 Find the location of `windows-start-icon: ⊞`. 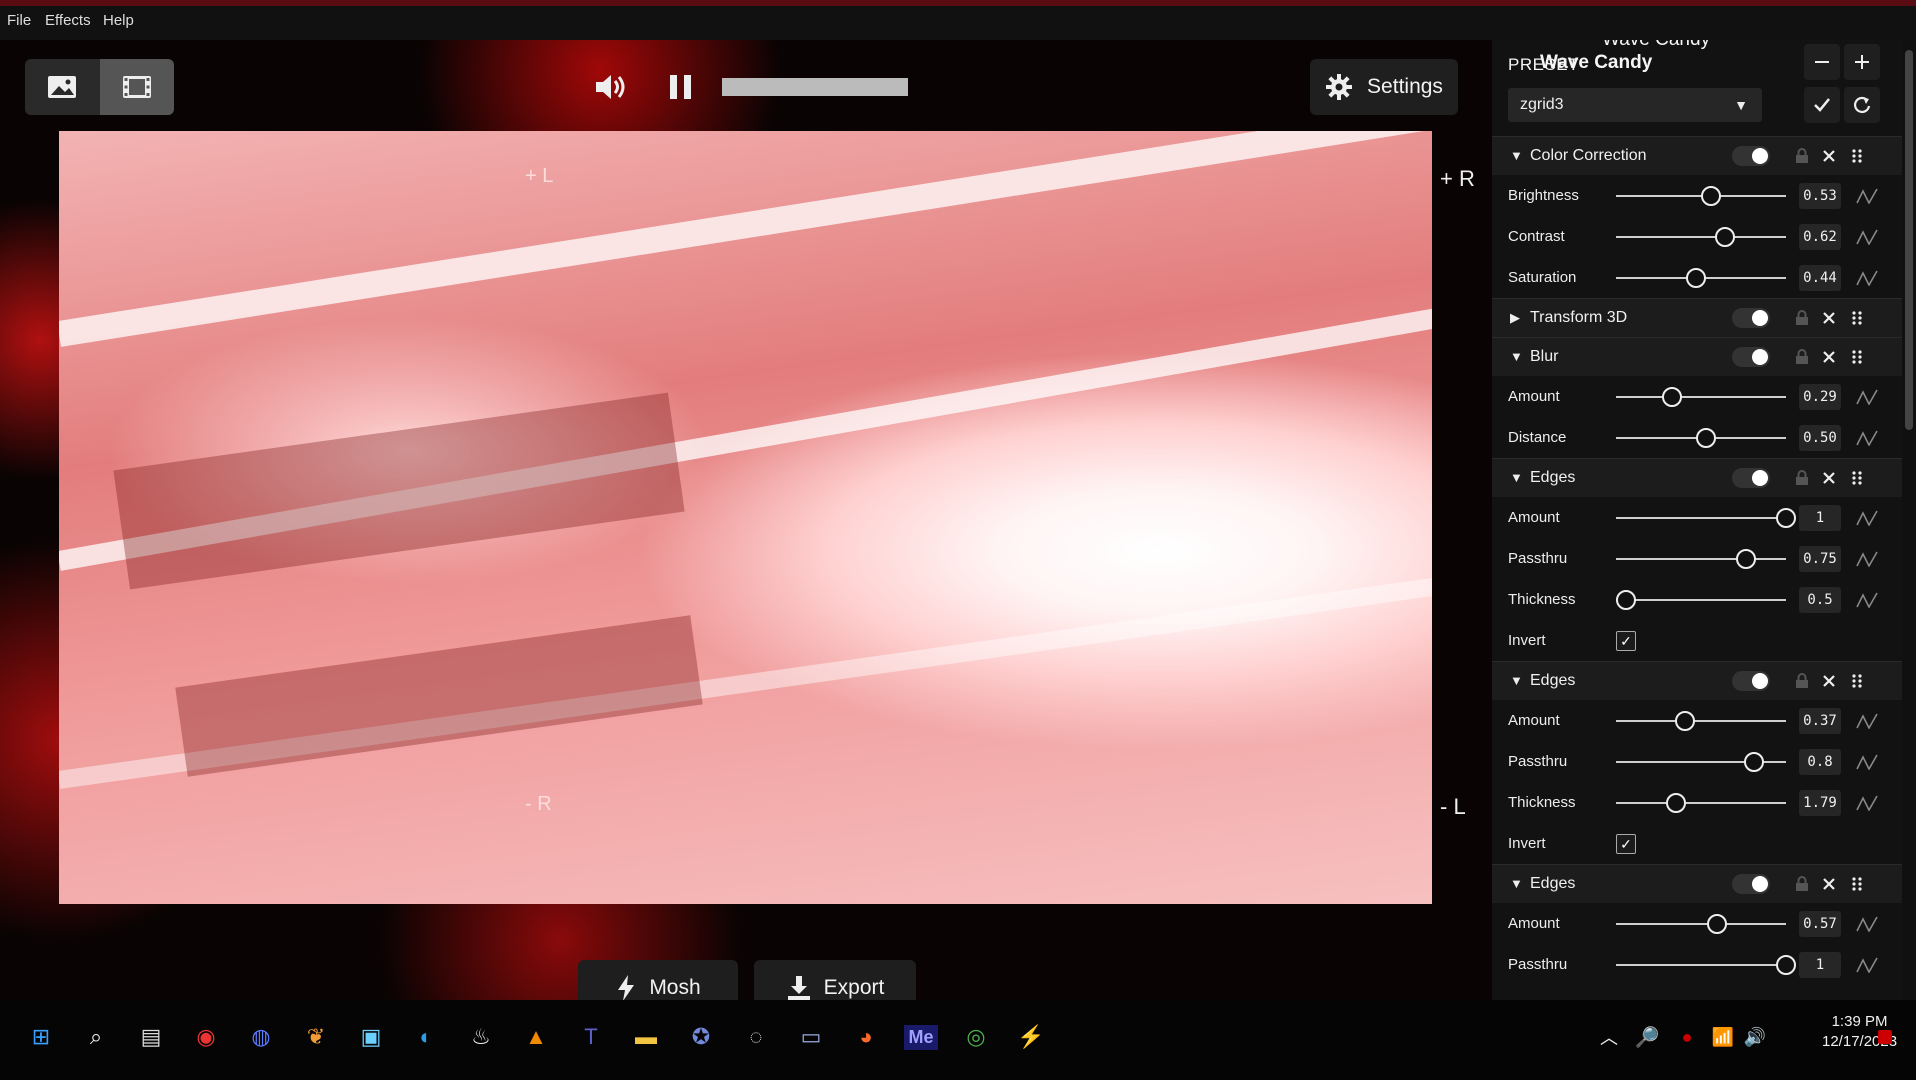

windows-start-icon: ⊞ is located at coordinates (41, 1037).